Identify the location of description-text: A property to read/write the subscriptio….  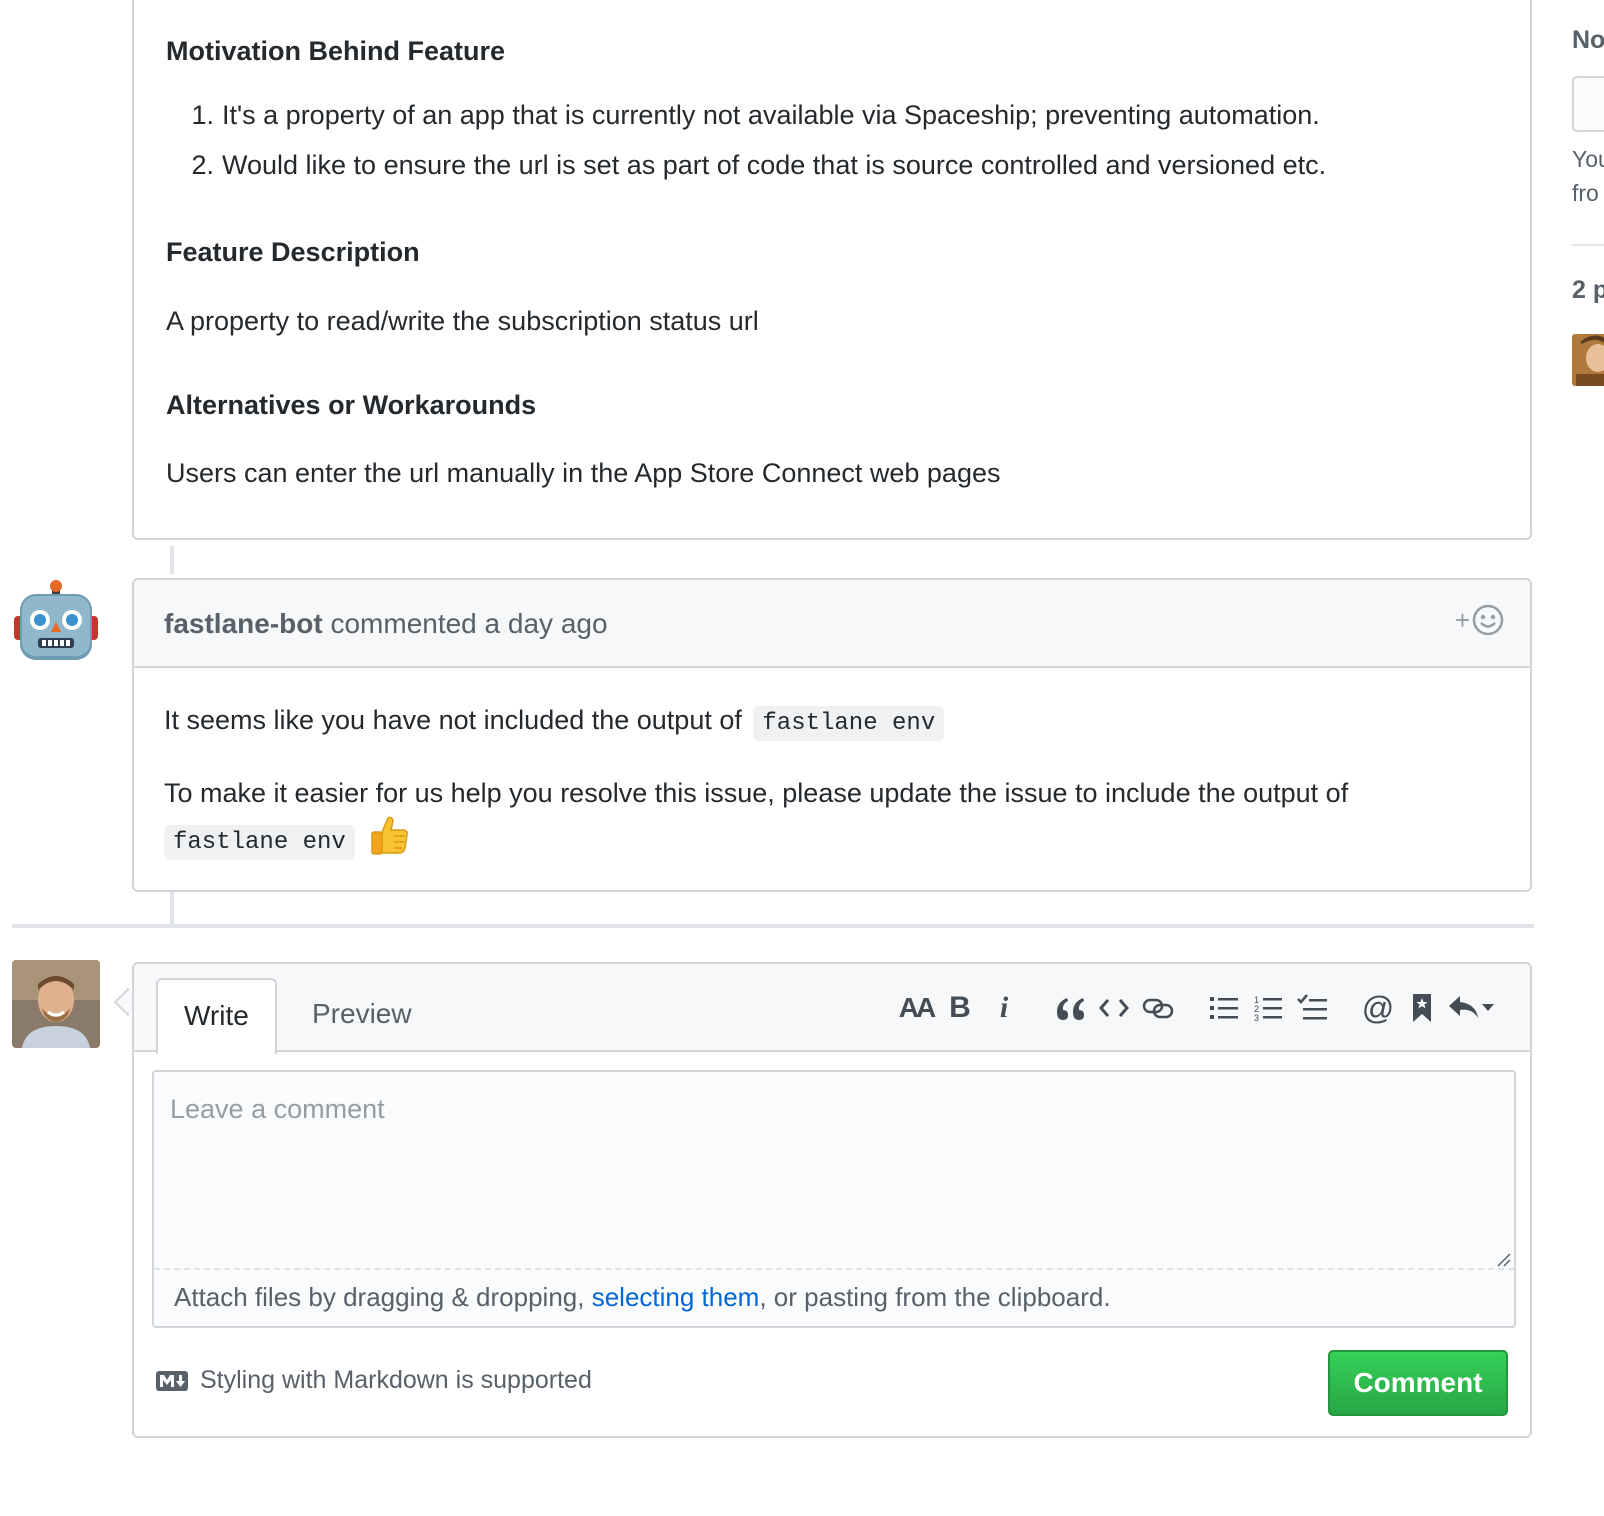
(462, 321).